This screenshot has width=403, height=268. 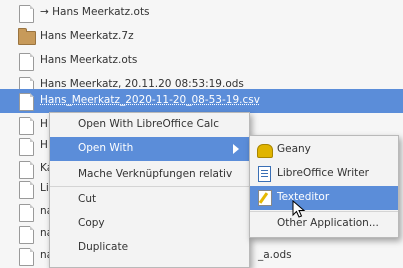 I want to click on relative-links-item: Mache Verknüpfungen relativ, so click(x=149, y=175).